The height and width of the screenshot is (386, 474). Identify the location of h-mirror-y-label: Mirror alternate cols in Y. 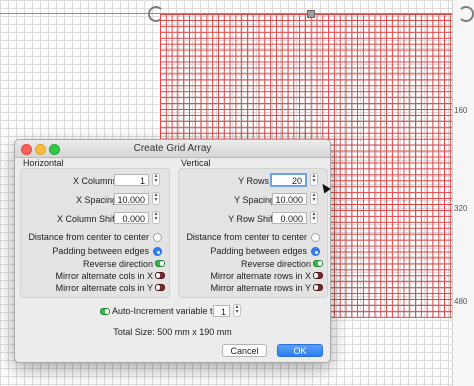
(104, 288).